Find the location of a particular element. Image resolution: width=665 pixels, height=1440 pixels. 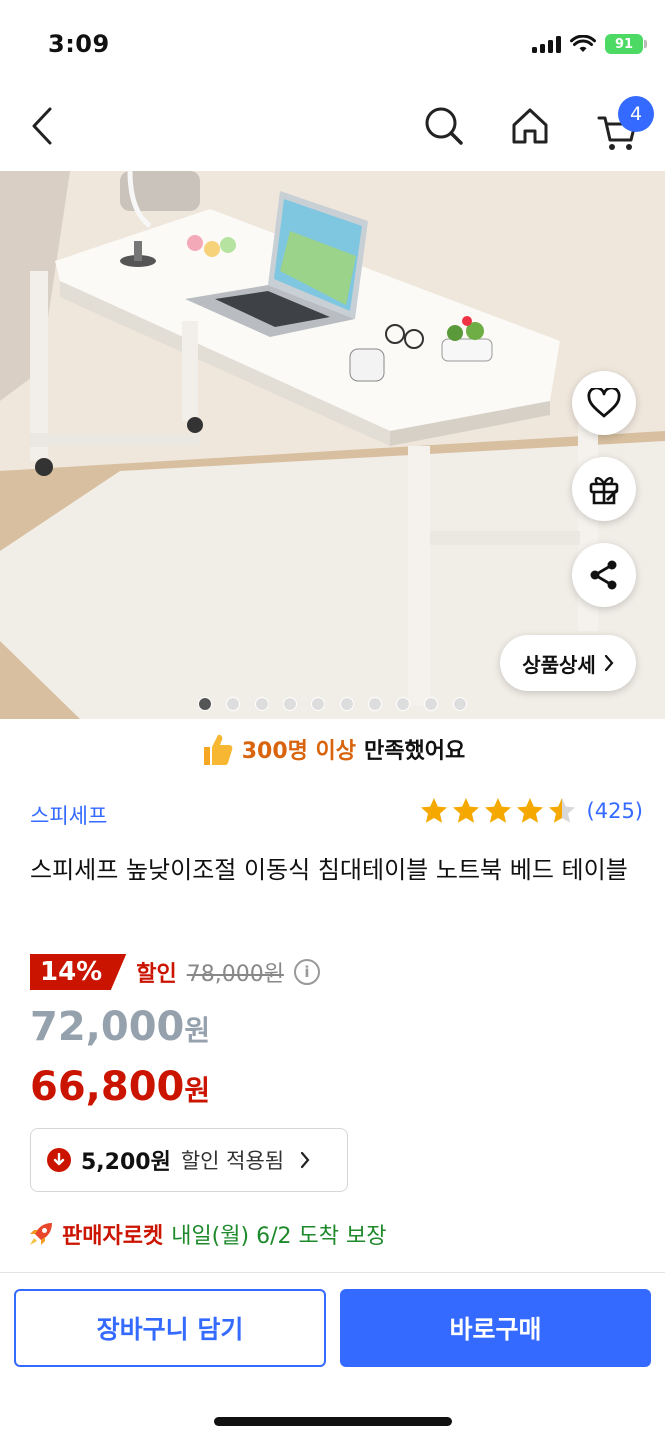

home-indicator is located at coordinates (333, 1421).